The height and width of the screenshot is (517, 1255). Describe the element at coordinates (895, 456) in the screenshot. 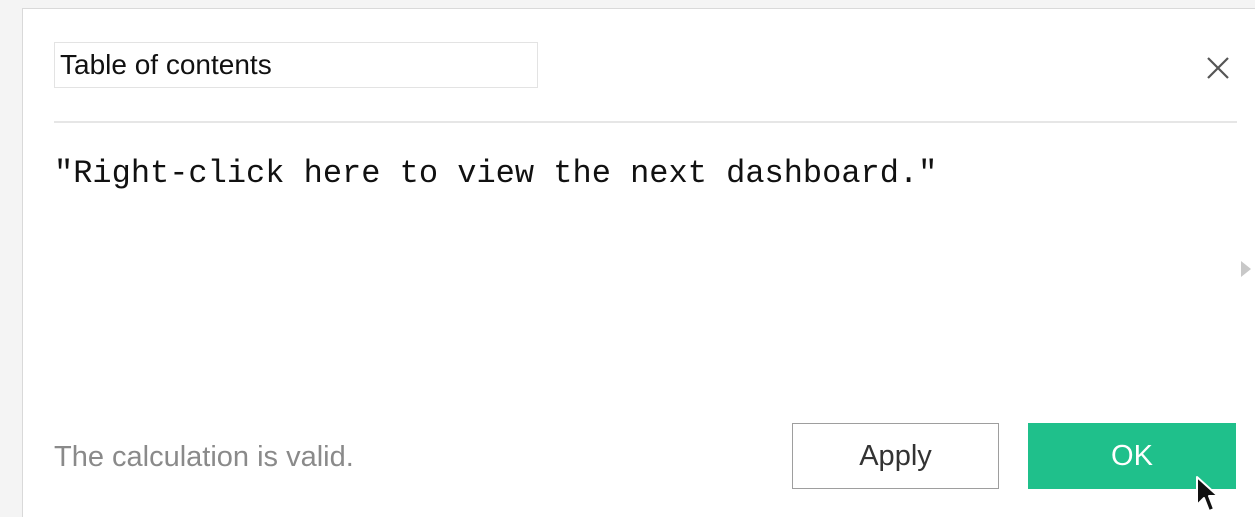

I see `apply-button: Apply` at that location.